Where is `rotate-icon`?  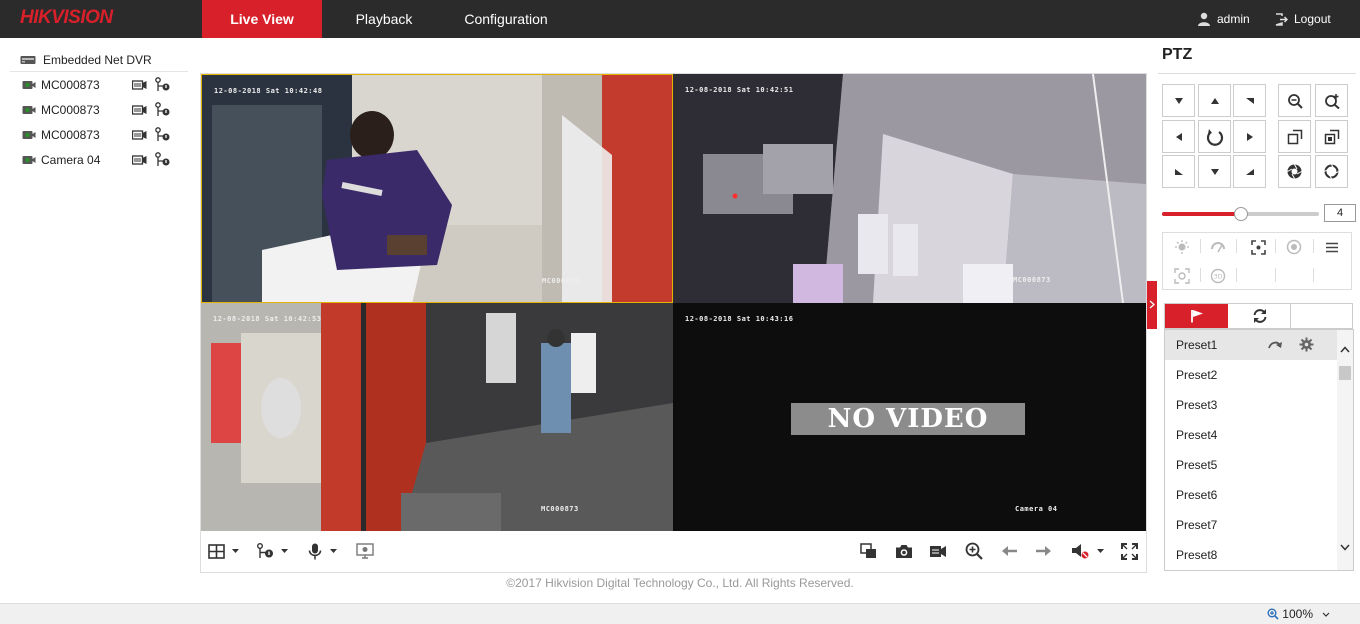 rotate-icon is located at coordinates (1214, 137).